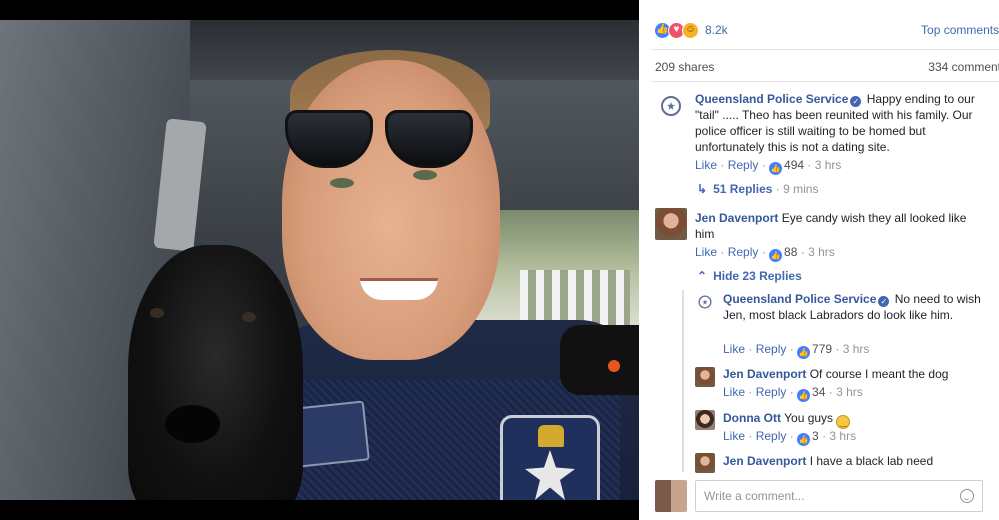 The width and height of the screenshot is (999, 520). Describe the element at coordinates (825, 30) in the screenshot. I see `reactions-bar: 👍 ♥ ☺ 8.2k Top comments▼` at that location.